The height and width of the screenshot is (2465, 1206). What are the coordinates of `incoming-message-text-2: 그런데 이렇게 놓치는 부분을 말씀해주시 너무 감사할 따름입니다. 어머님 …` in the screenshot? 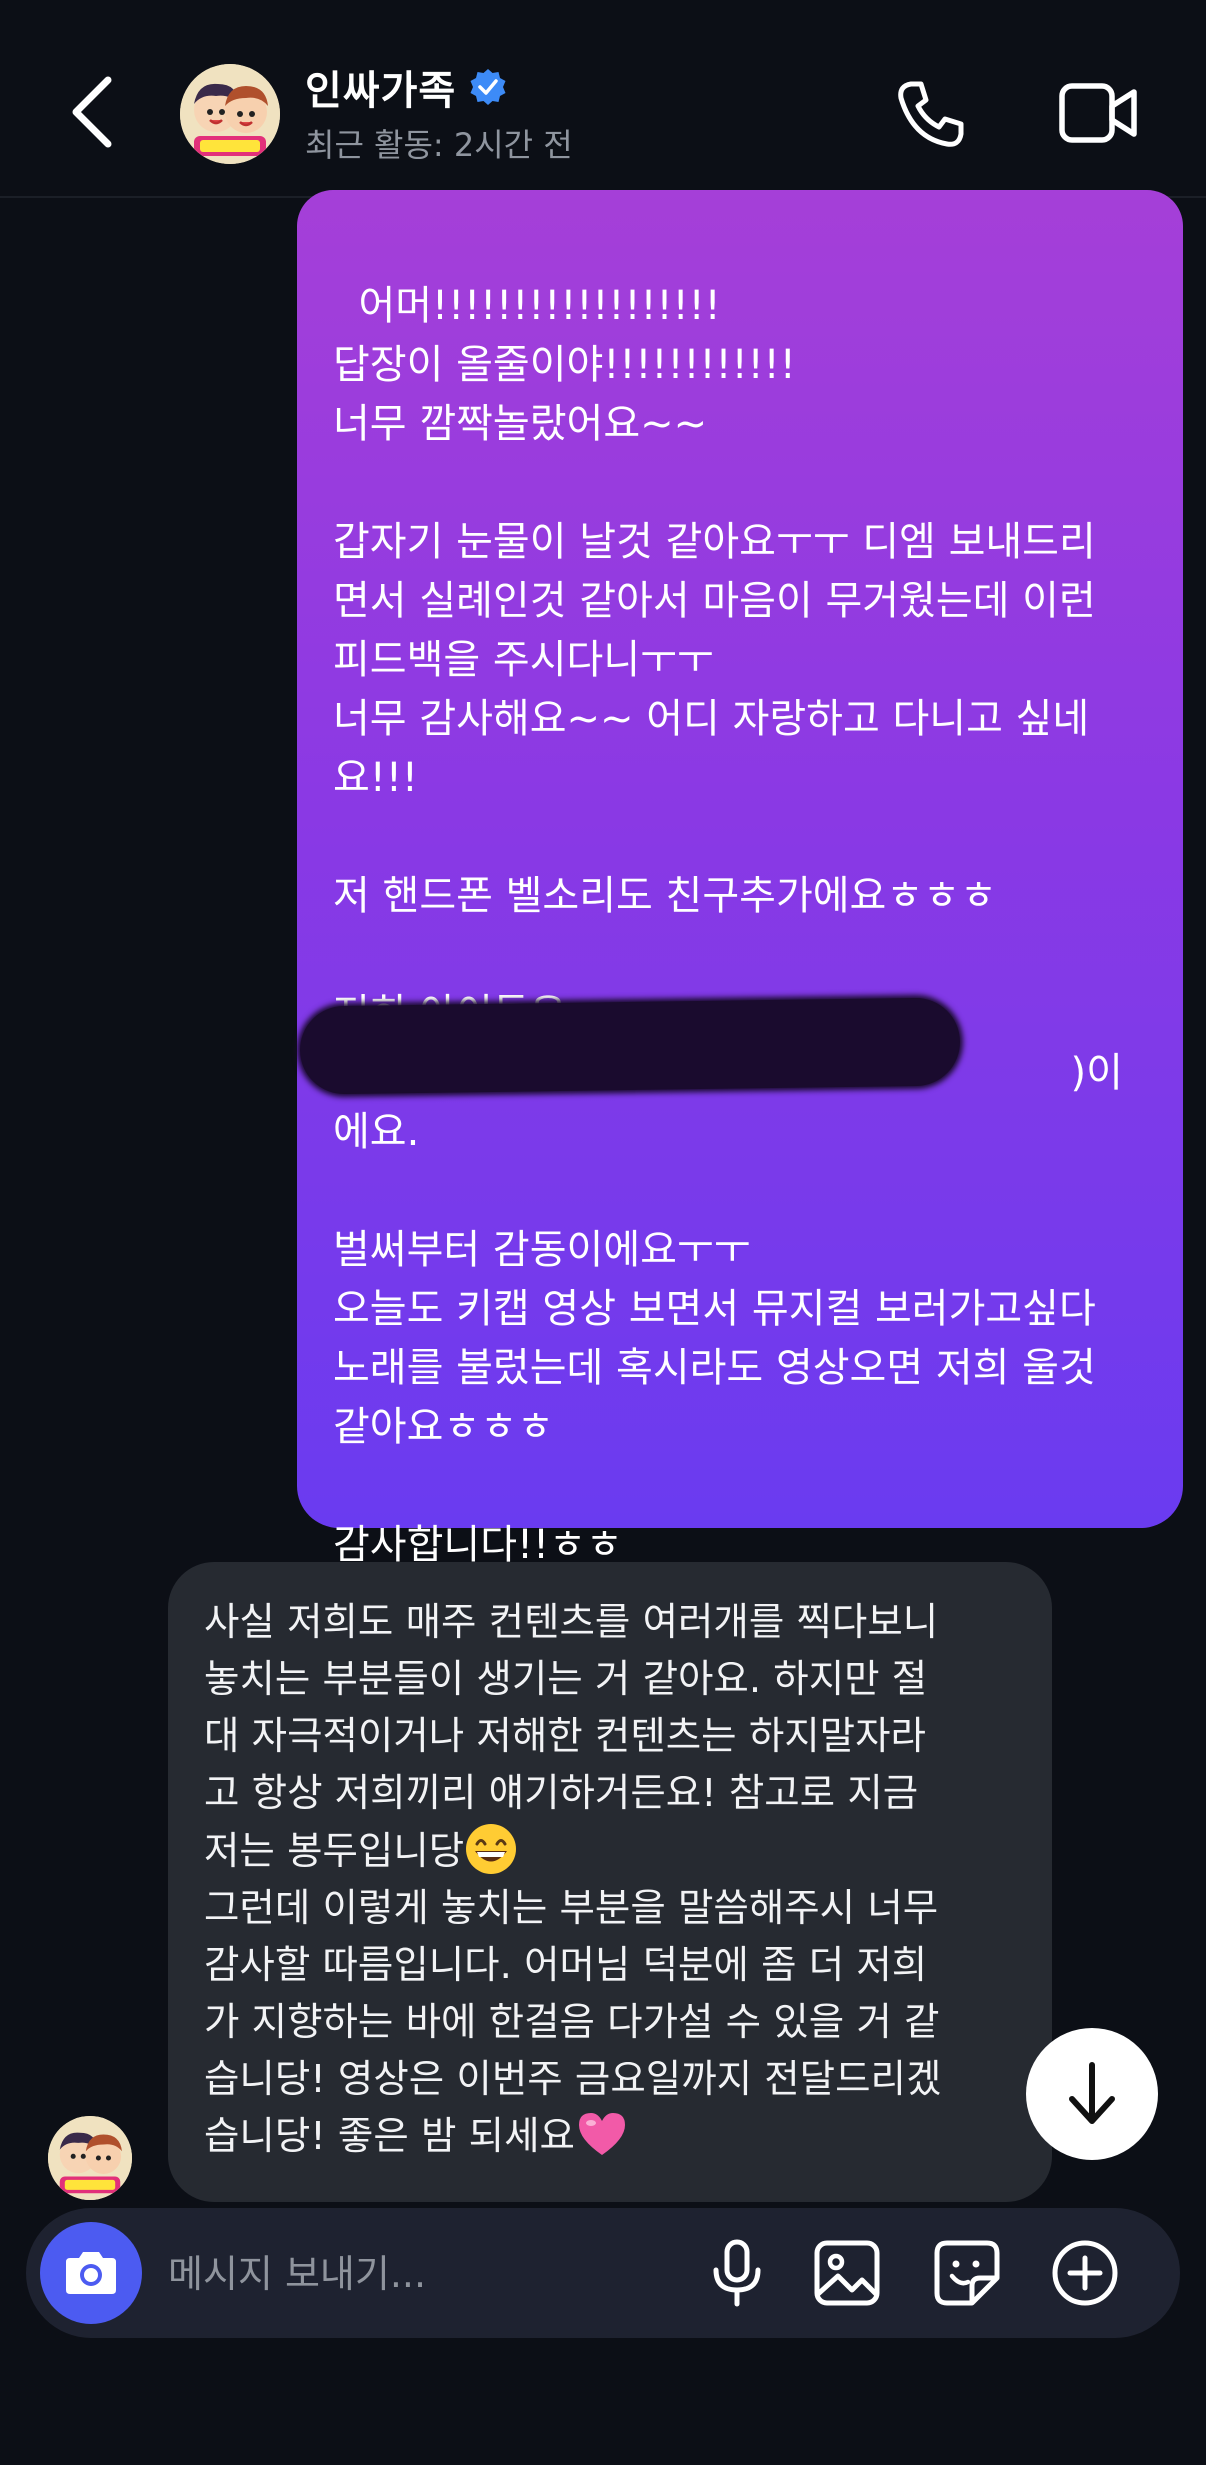 It's located at (573, 2022).